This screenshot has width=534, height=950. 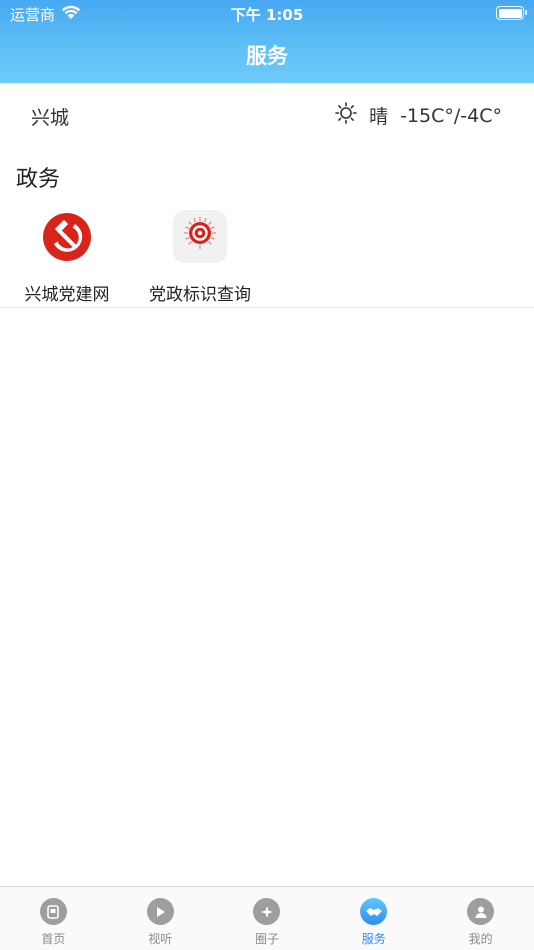 What do you see at coordinates (267, 114) in the screenshot?
I see `weather-row: 兴城 晴 -15C°/-4C°` at bounding box center [267, 114].